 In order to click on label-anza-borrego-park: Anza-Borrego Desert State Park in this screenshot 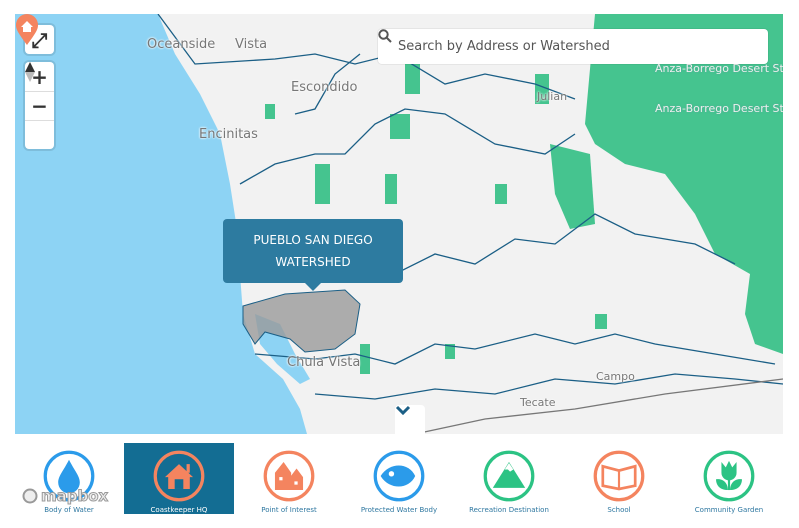, I will do `click(719, 68)`.